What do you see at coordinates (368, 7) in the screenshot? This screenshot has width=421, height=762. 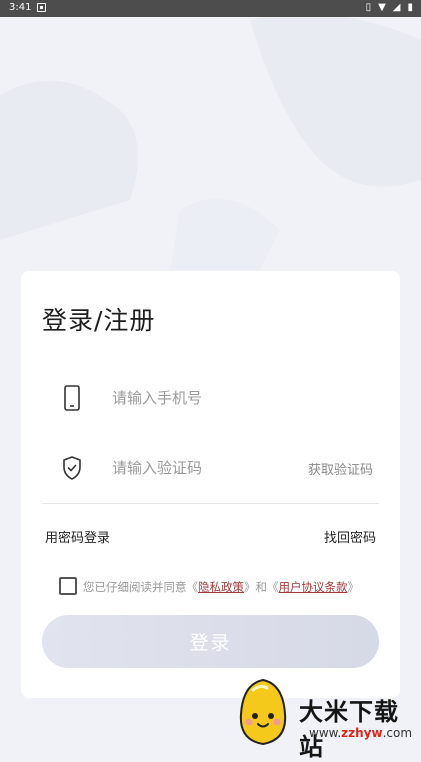 I see `vibrate-icon: ▯` at bounding box center [368, 7].